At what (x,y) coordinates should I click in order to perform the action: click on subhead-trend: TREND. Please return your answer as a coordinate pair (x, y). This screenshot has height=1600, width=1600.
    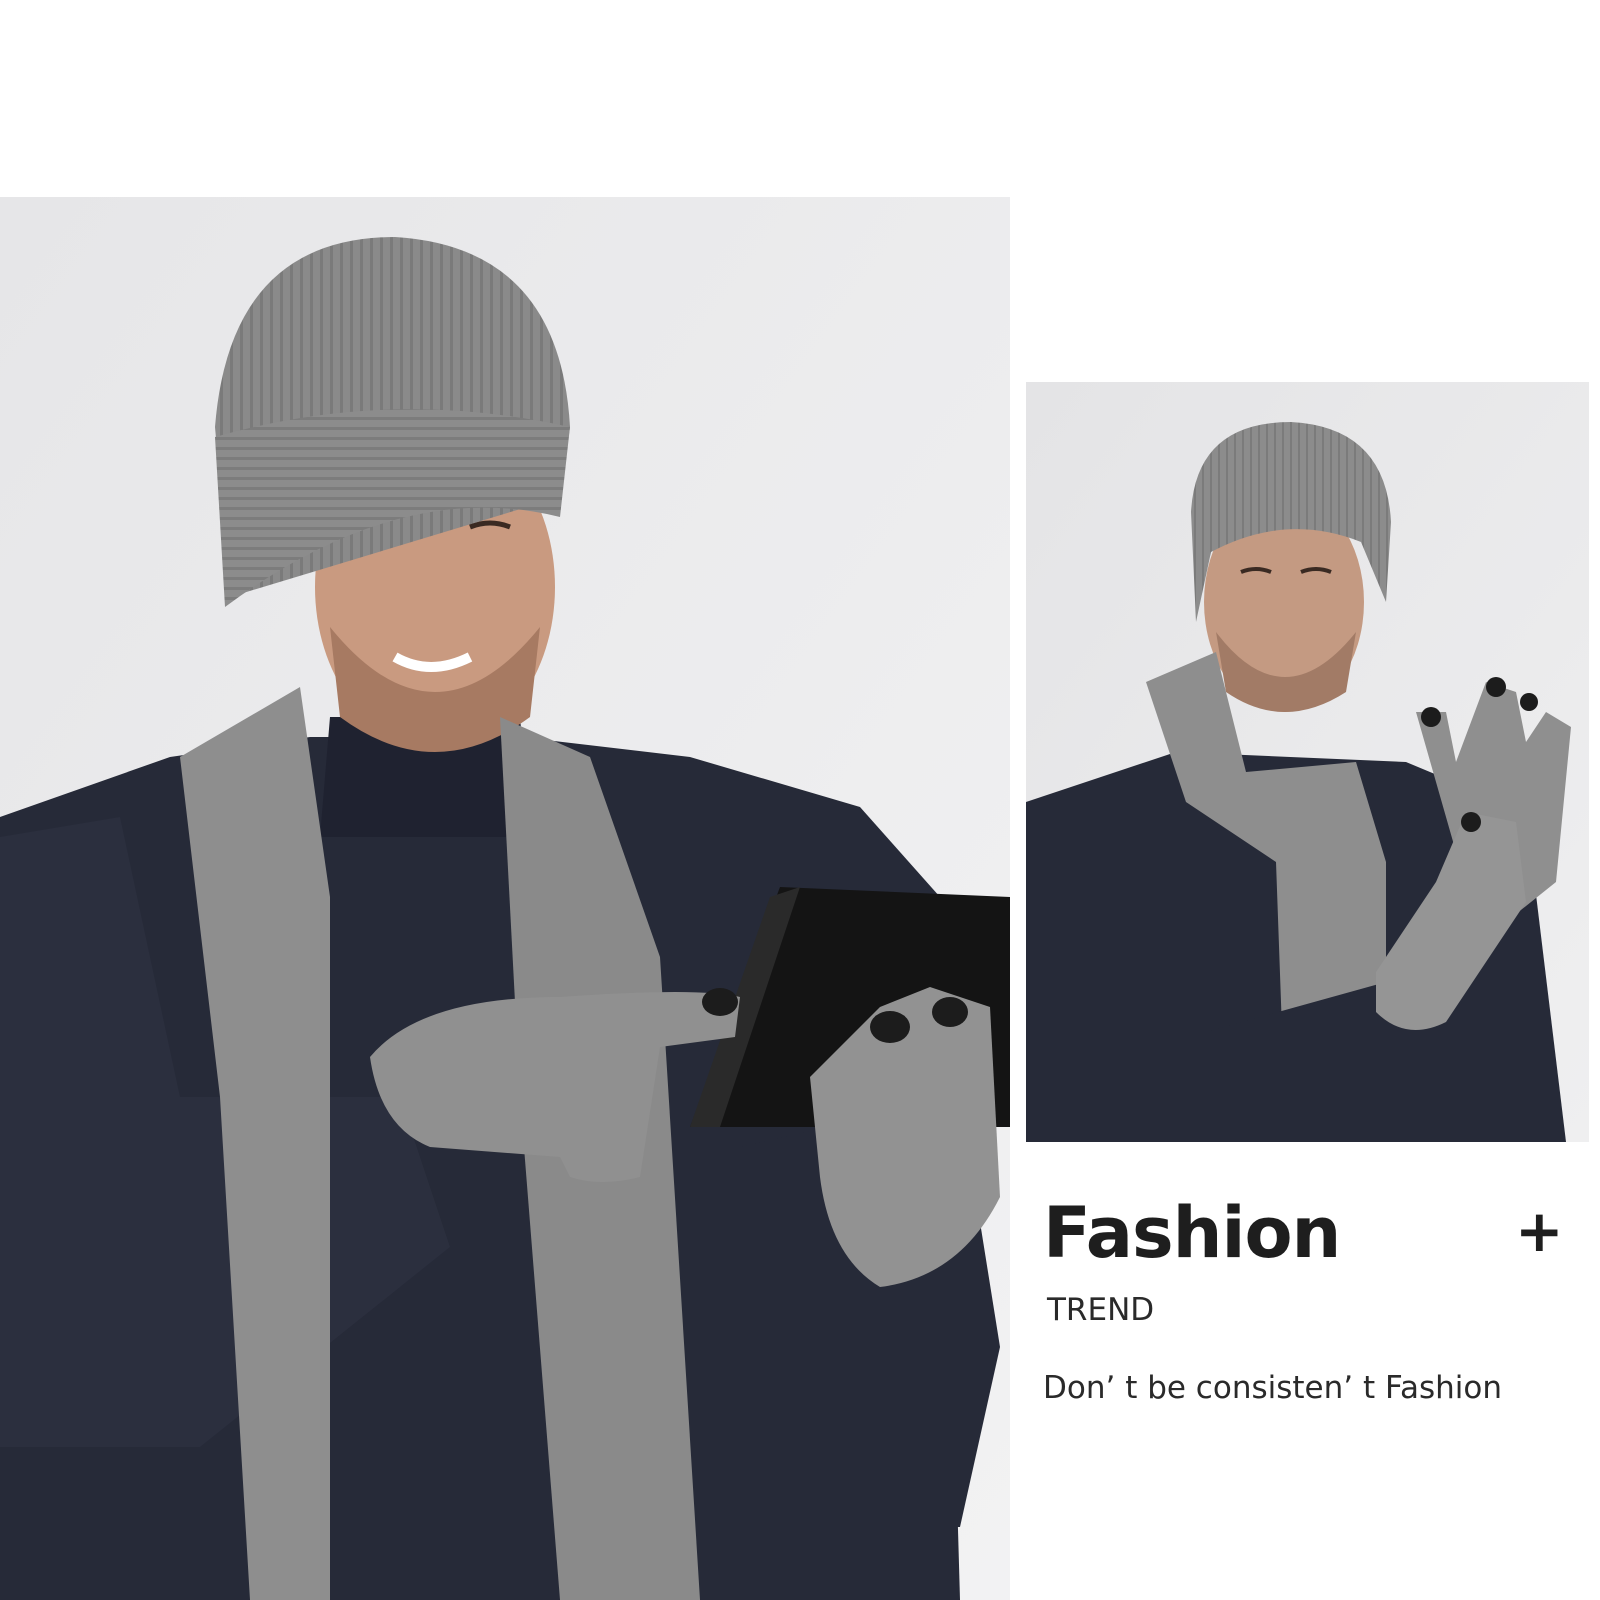
    Looking at the image, I should click on (1101, 1310).